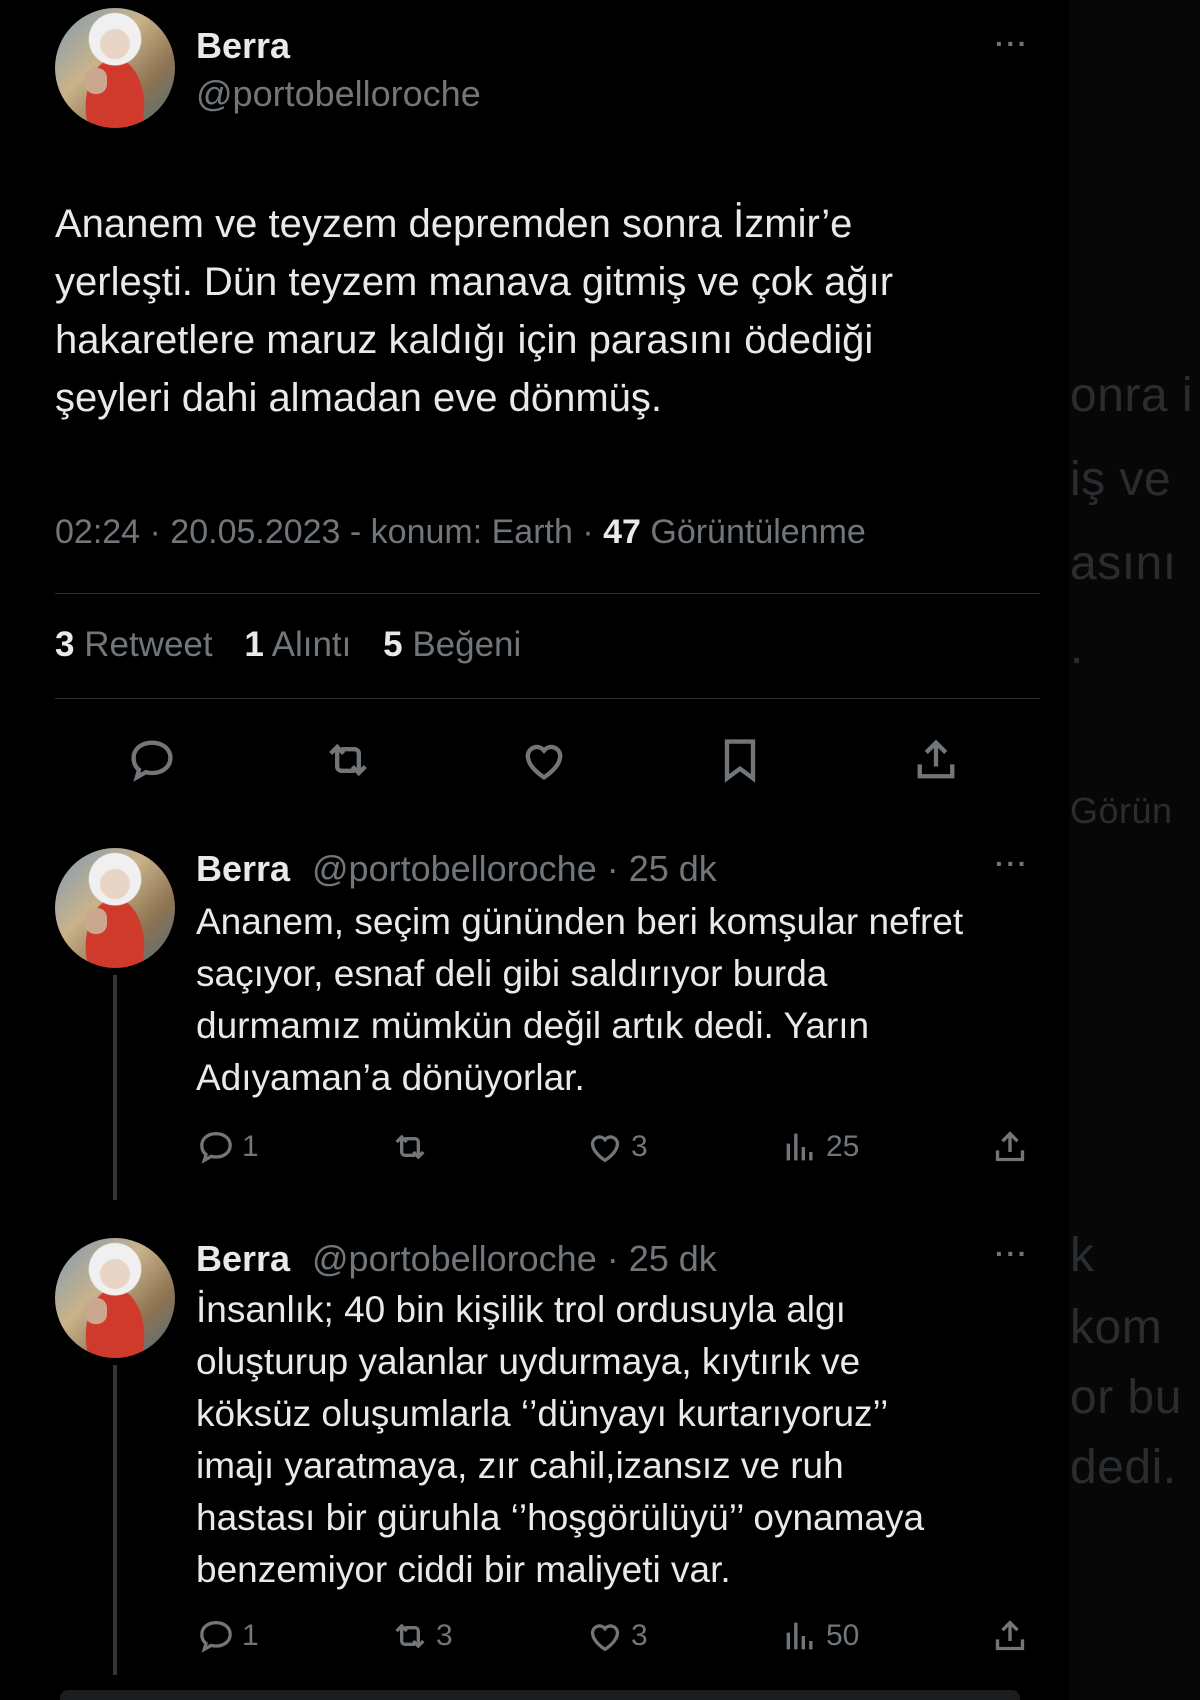  What do you see at coordinates (622, 532) in the screenshot?
I see `views-count: 47` at bounding box center [622, 532].